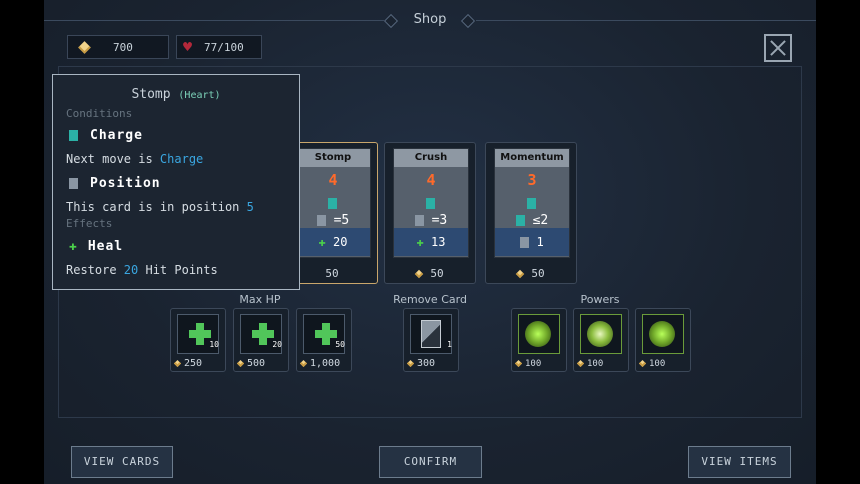  Describe the element at coordinates (113, 159) in the screenshot. I see `condition-text: Next move is` at that location.